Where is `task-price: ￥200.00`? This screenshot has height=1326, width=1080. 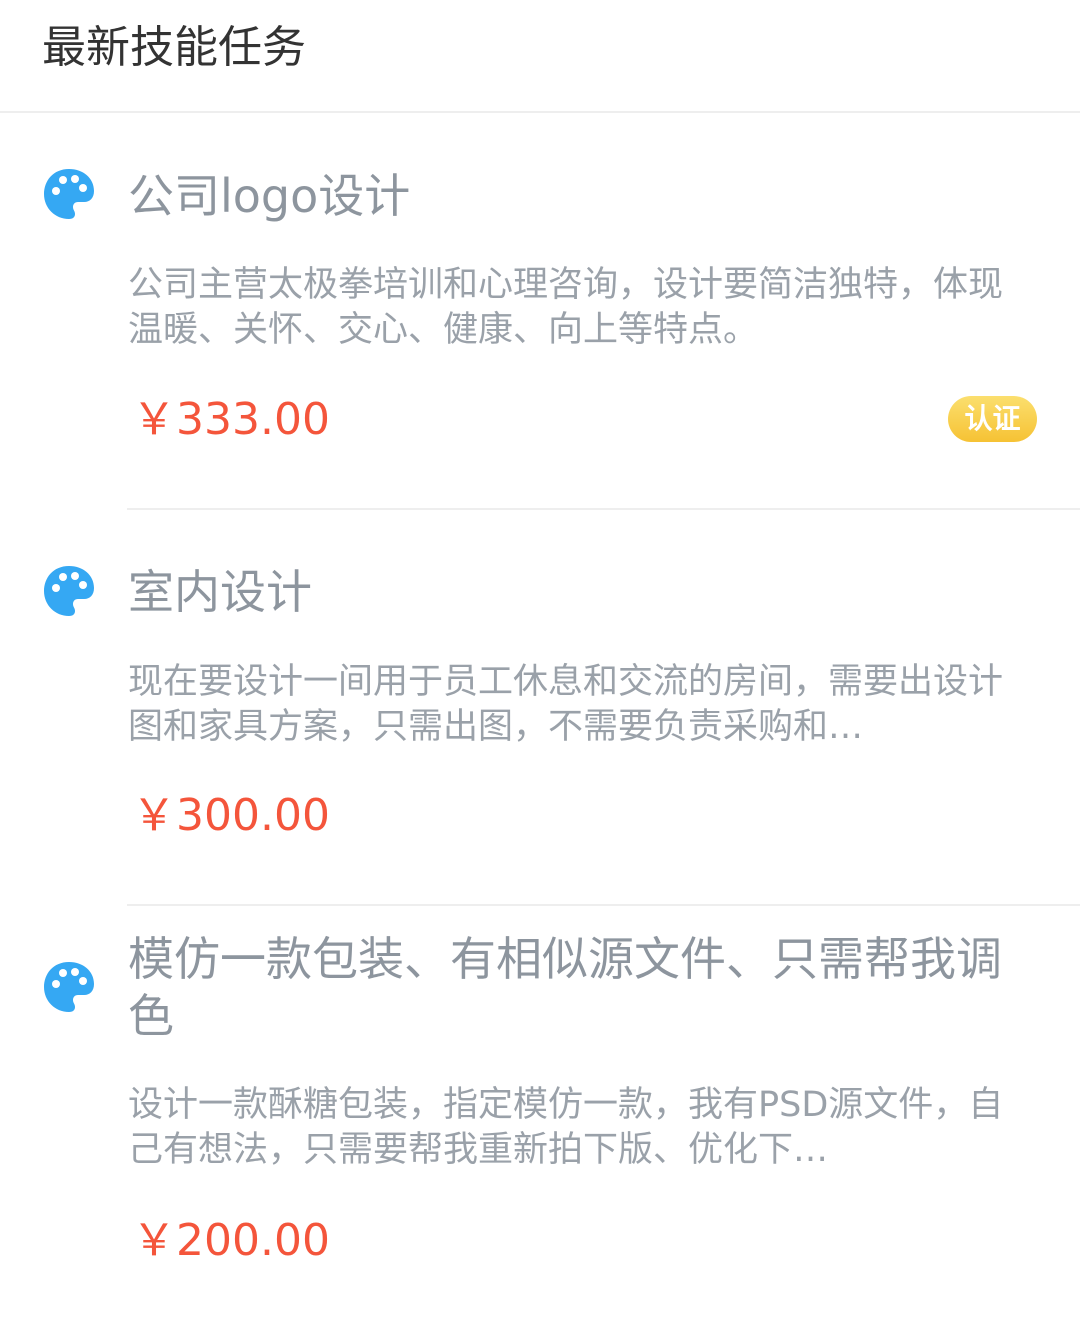
task-price: ￥200.00 is located at coordinates (231, 1240).